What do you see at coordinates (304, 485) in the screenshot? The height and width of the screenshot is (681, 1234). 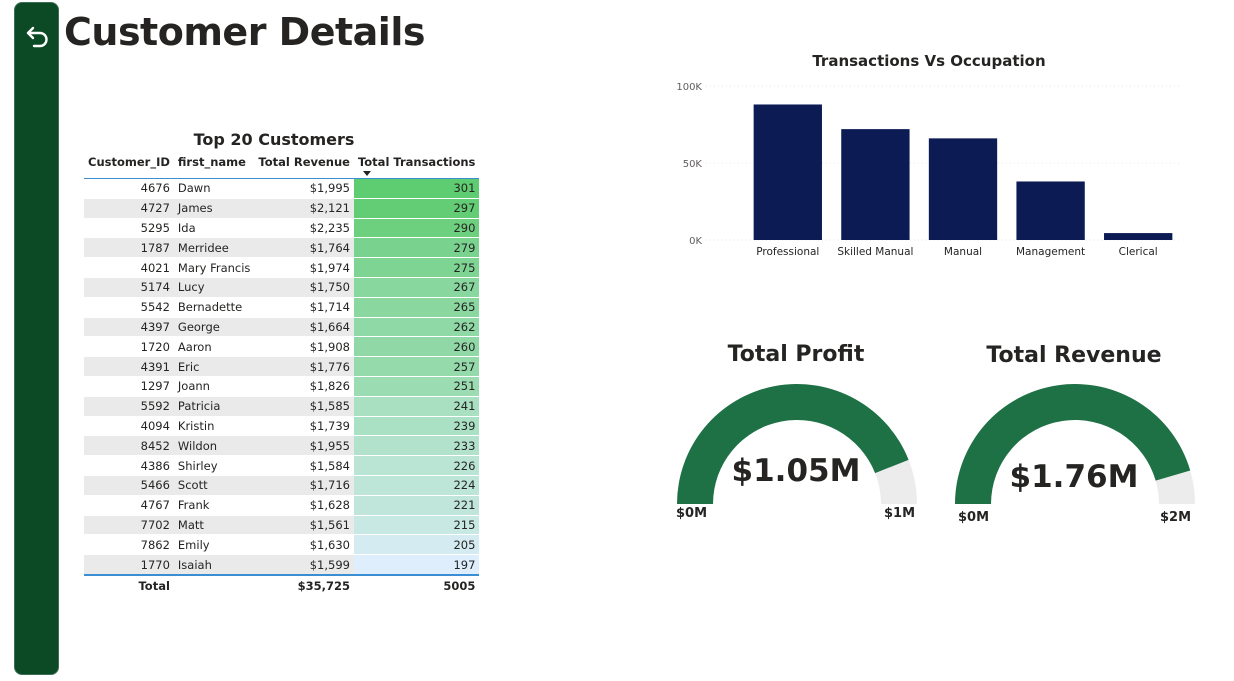 I see `cell-total-revenue: $1,716` at bounding box center [304, 485].